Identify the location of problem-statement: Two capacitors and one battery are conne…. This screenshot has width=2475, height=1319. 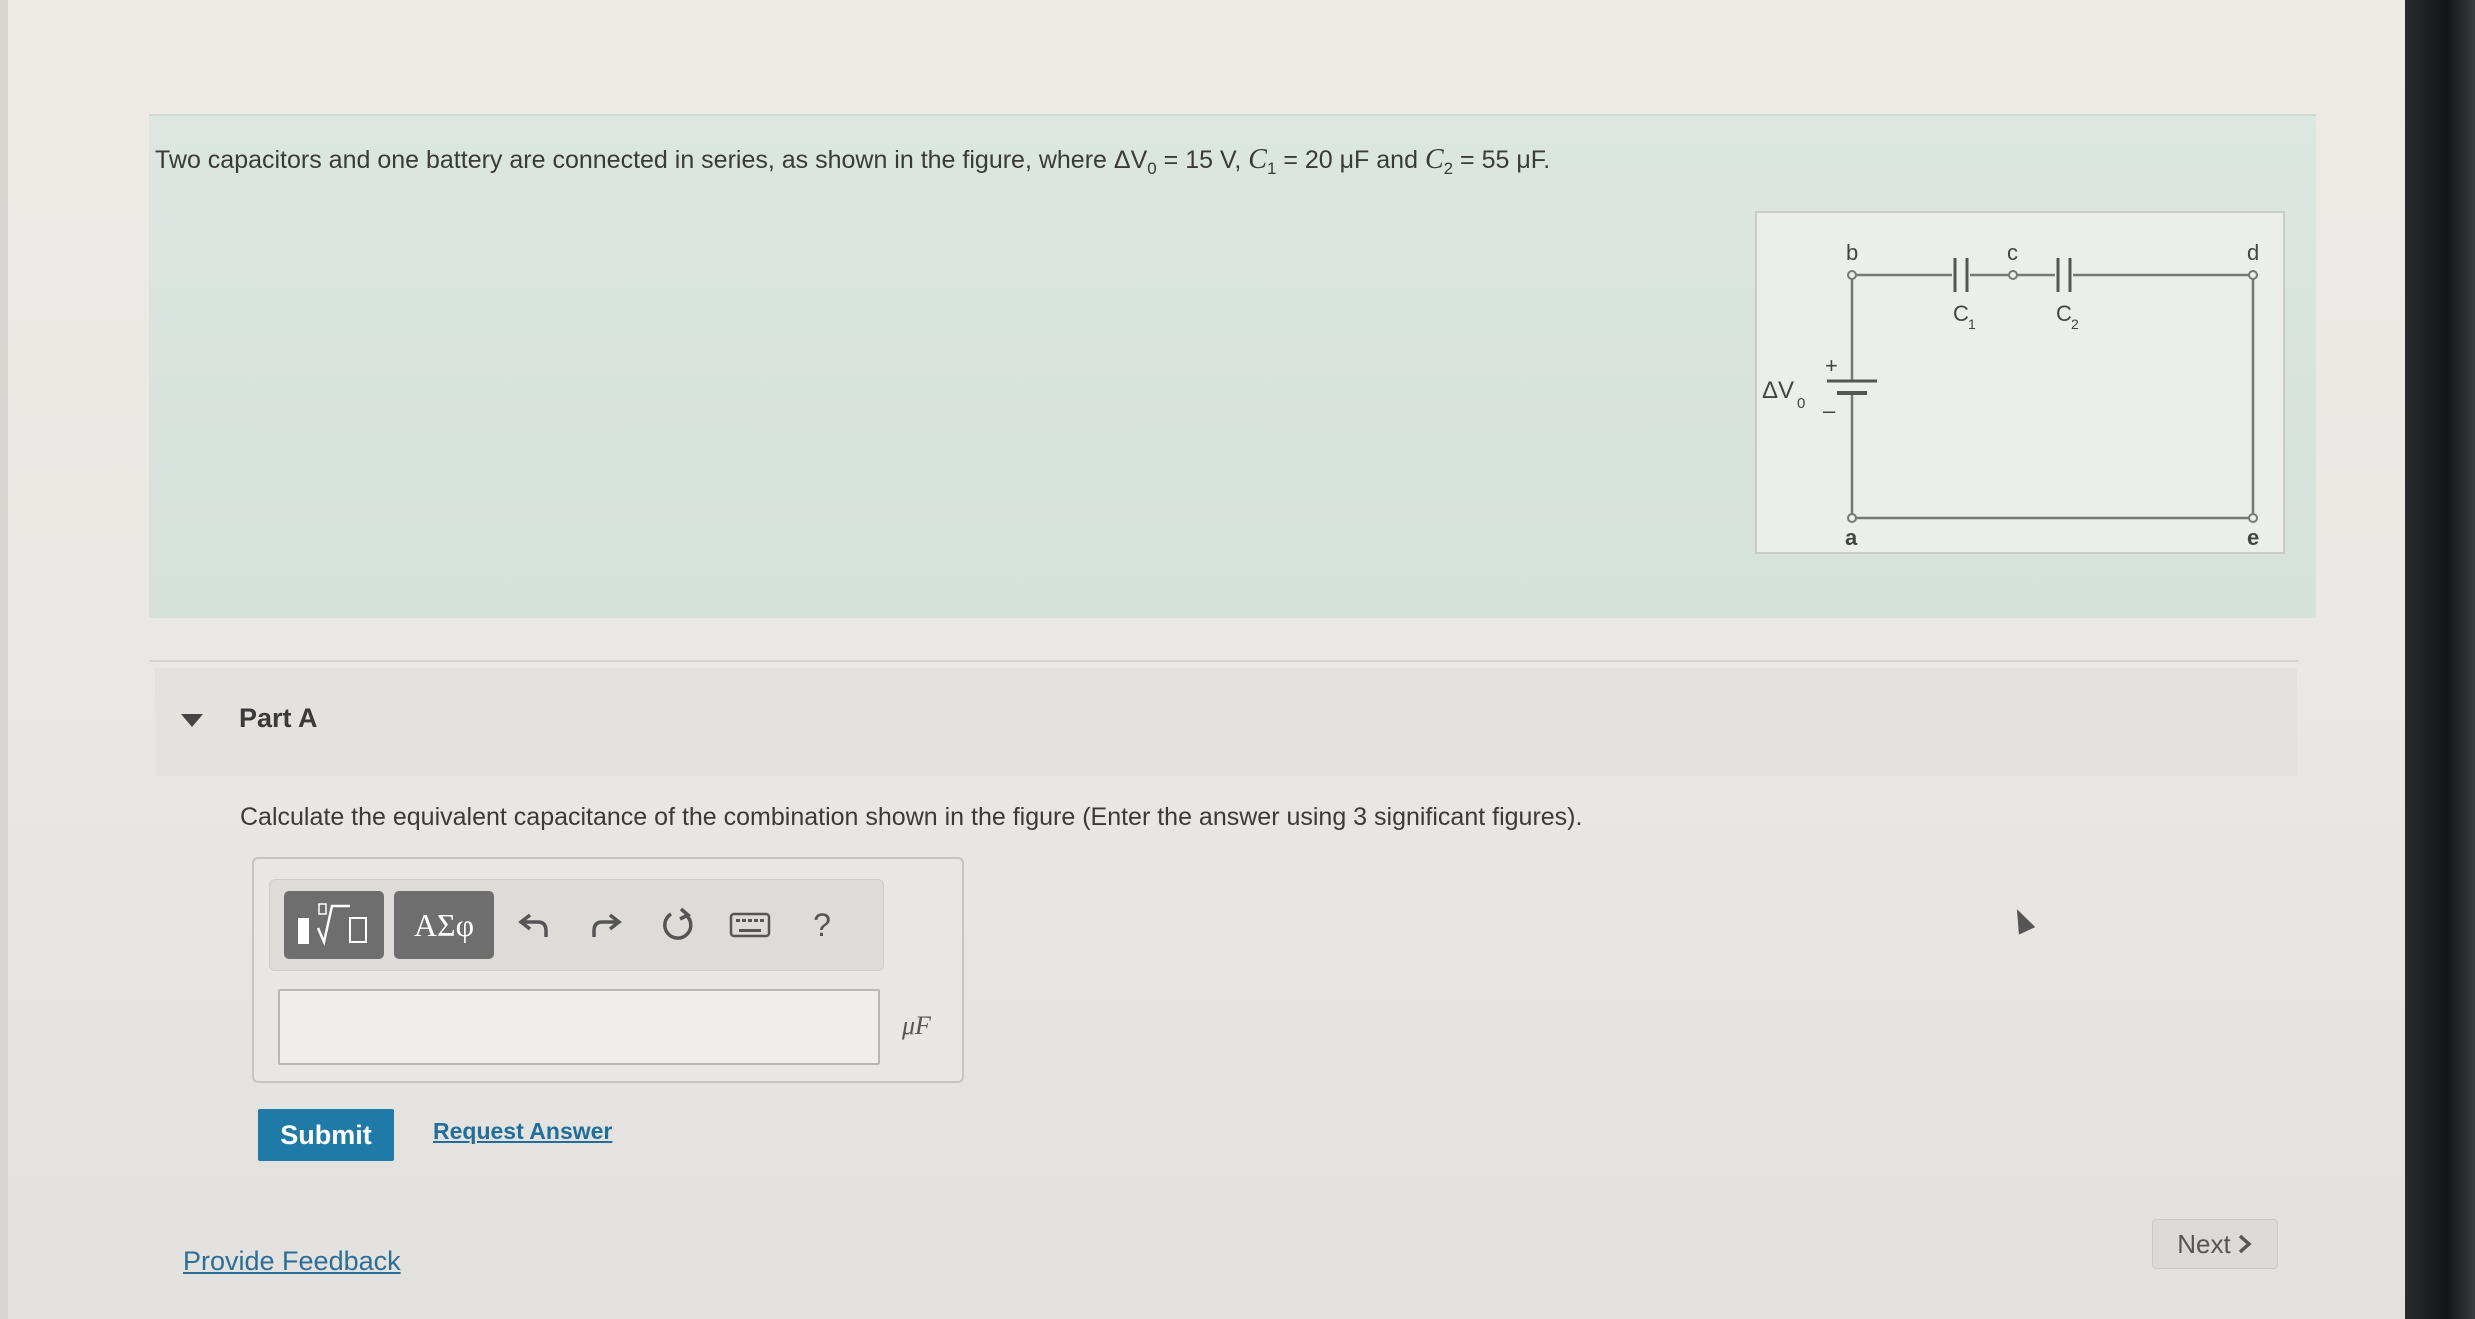
(852, 161).